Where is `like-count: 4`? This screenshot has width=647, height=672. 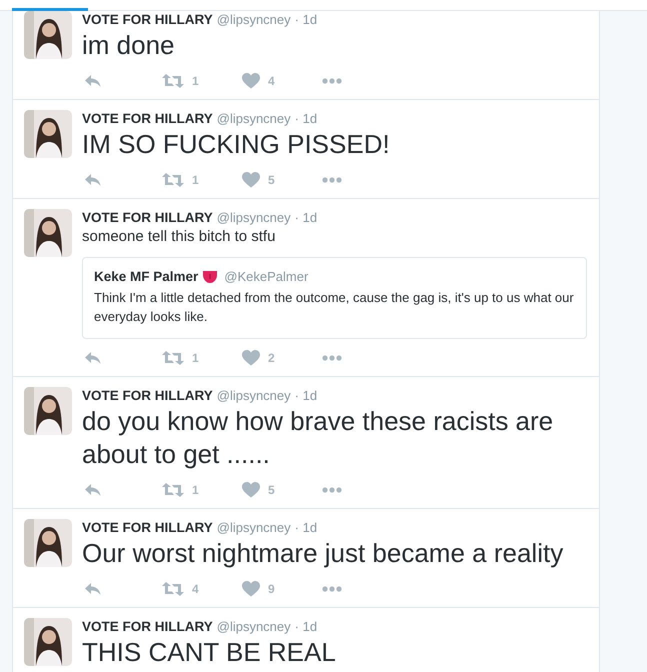
like-count: 4 is located at coordinates (271, 81).